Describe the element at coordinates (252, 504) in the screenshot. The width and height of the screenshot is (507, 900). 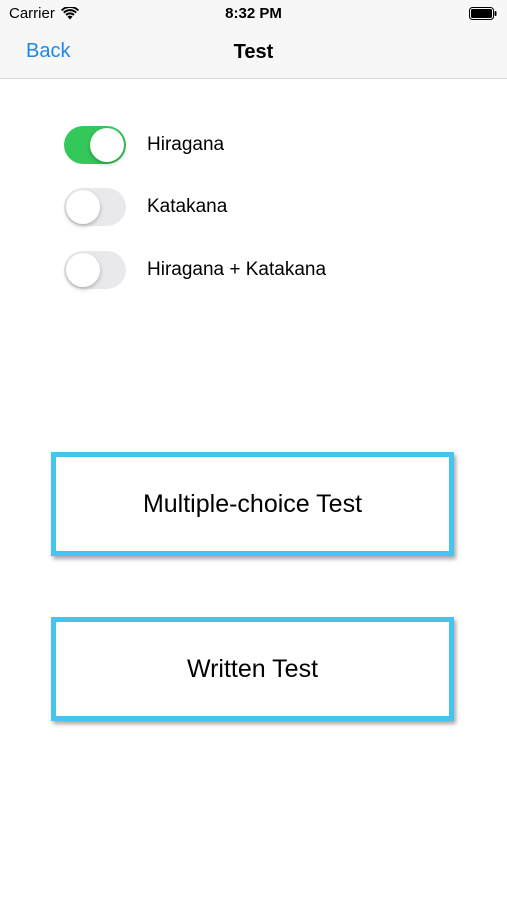
I see `multiple-choice-test-button: Multiple-choice Test` at that location.